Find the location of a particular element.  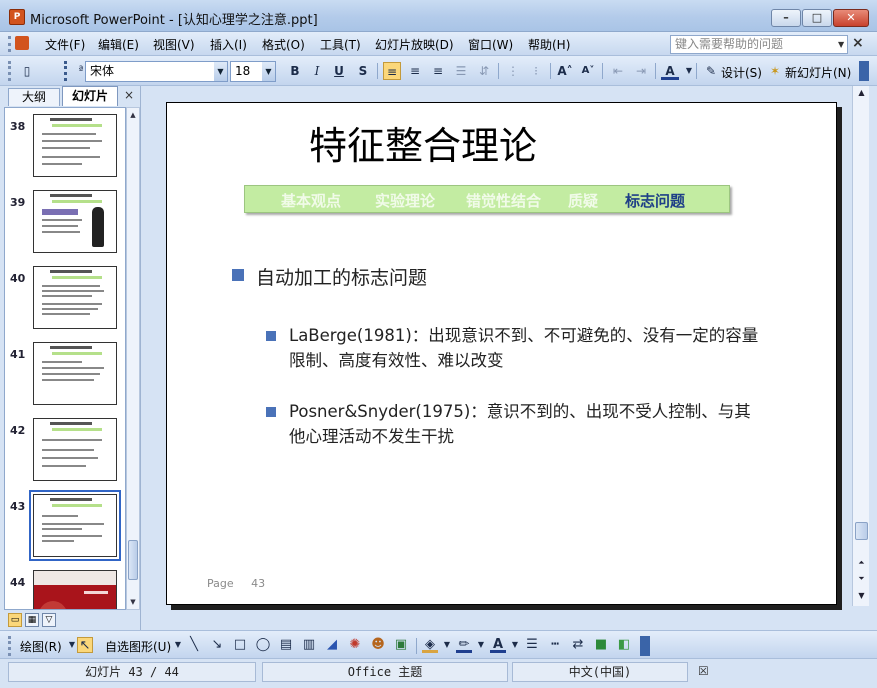

textbox-icon: ▤ is located at coordinates (286, 645).